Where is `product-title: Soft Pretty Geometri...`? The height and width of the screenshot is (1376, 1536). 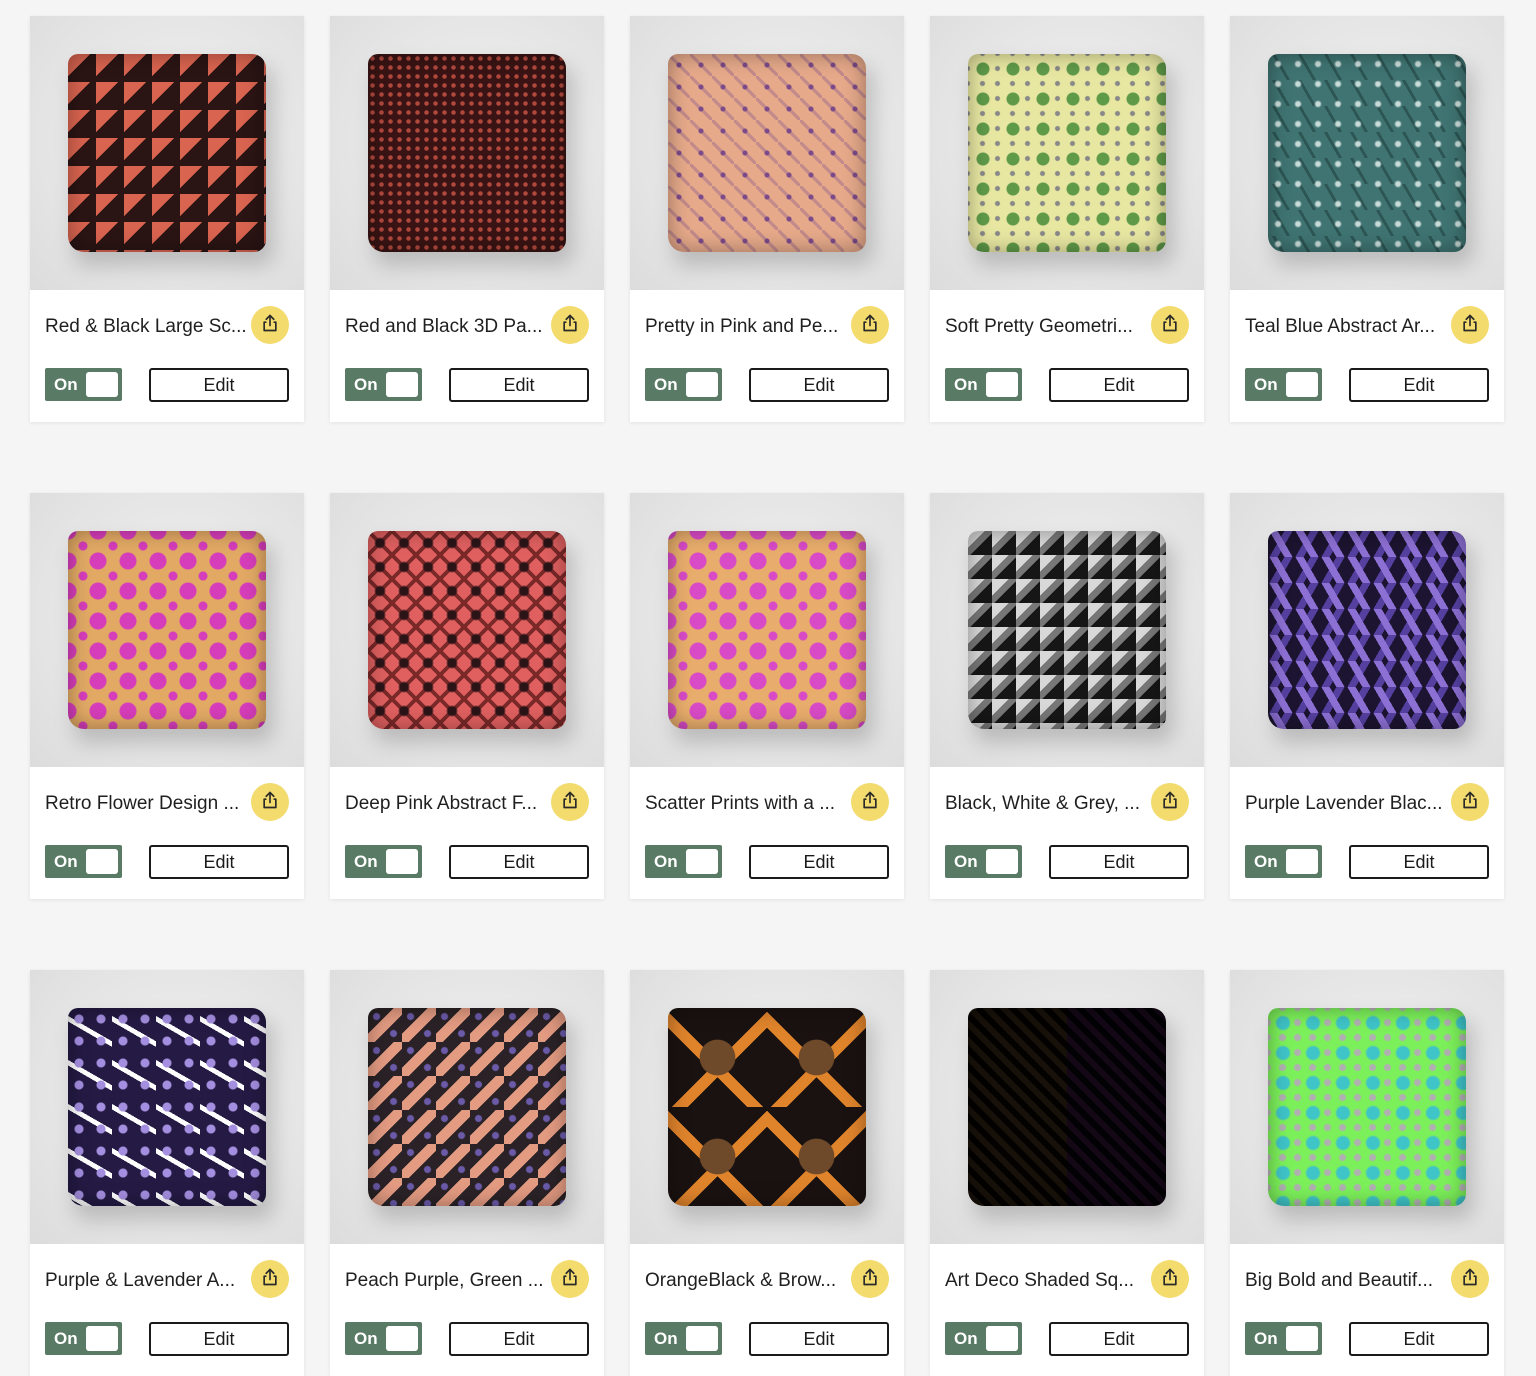 product-title: Soft Pretty Geometri... is located at coordinates (1045, 327).